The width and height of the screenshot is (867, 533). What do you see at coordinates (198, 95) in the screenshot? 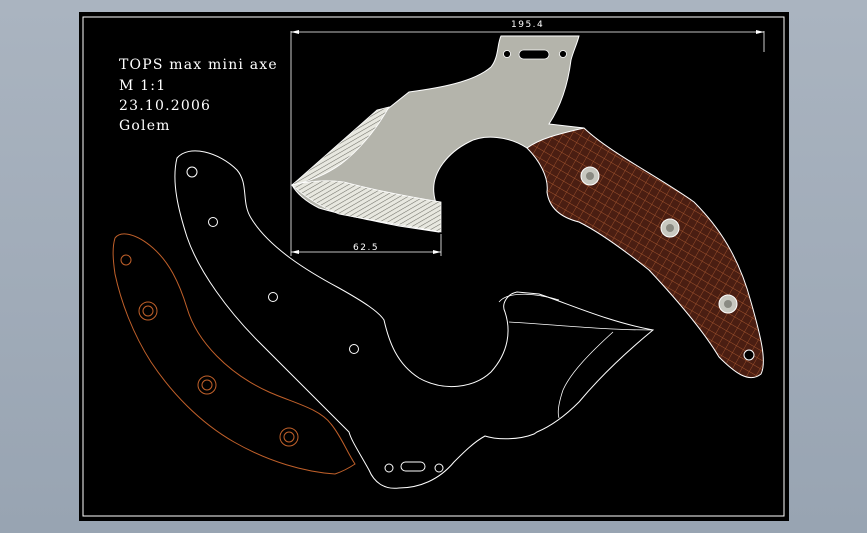
I see `title-block: TOPS max mini axe M 1:1 23.10.2006 Golem` at bounding box center [198, 95].